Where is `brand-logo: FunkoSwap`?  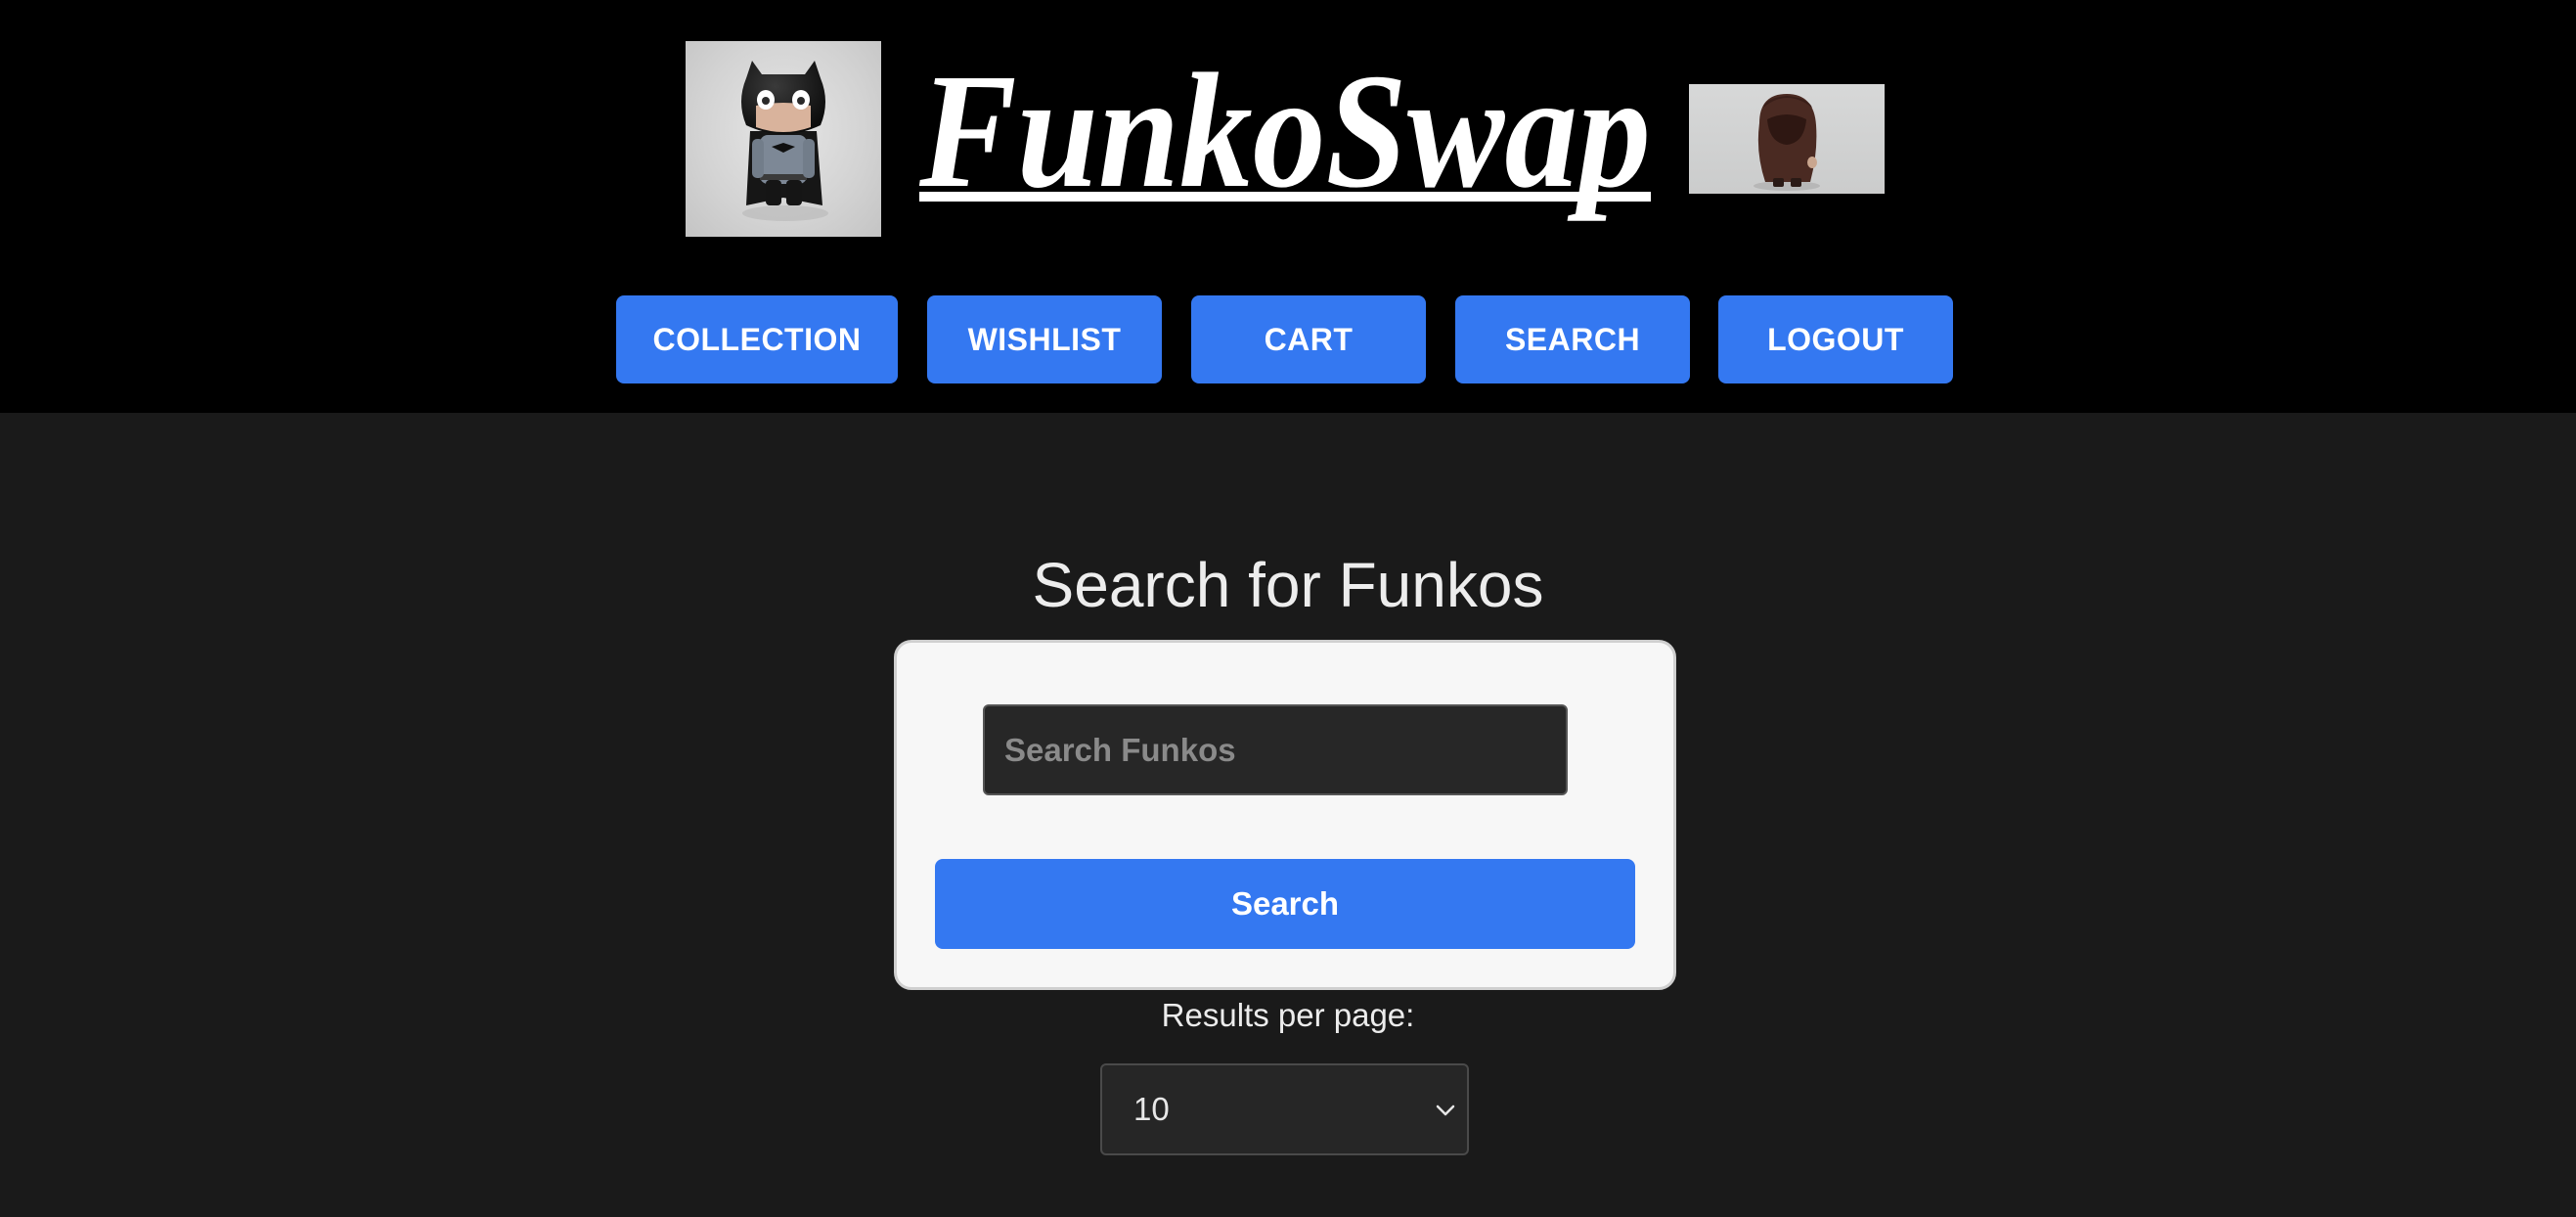
brand-logo: FunkoSwap is located at coordinates (1291, 137).